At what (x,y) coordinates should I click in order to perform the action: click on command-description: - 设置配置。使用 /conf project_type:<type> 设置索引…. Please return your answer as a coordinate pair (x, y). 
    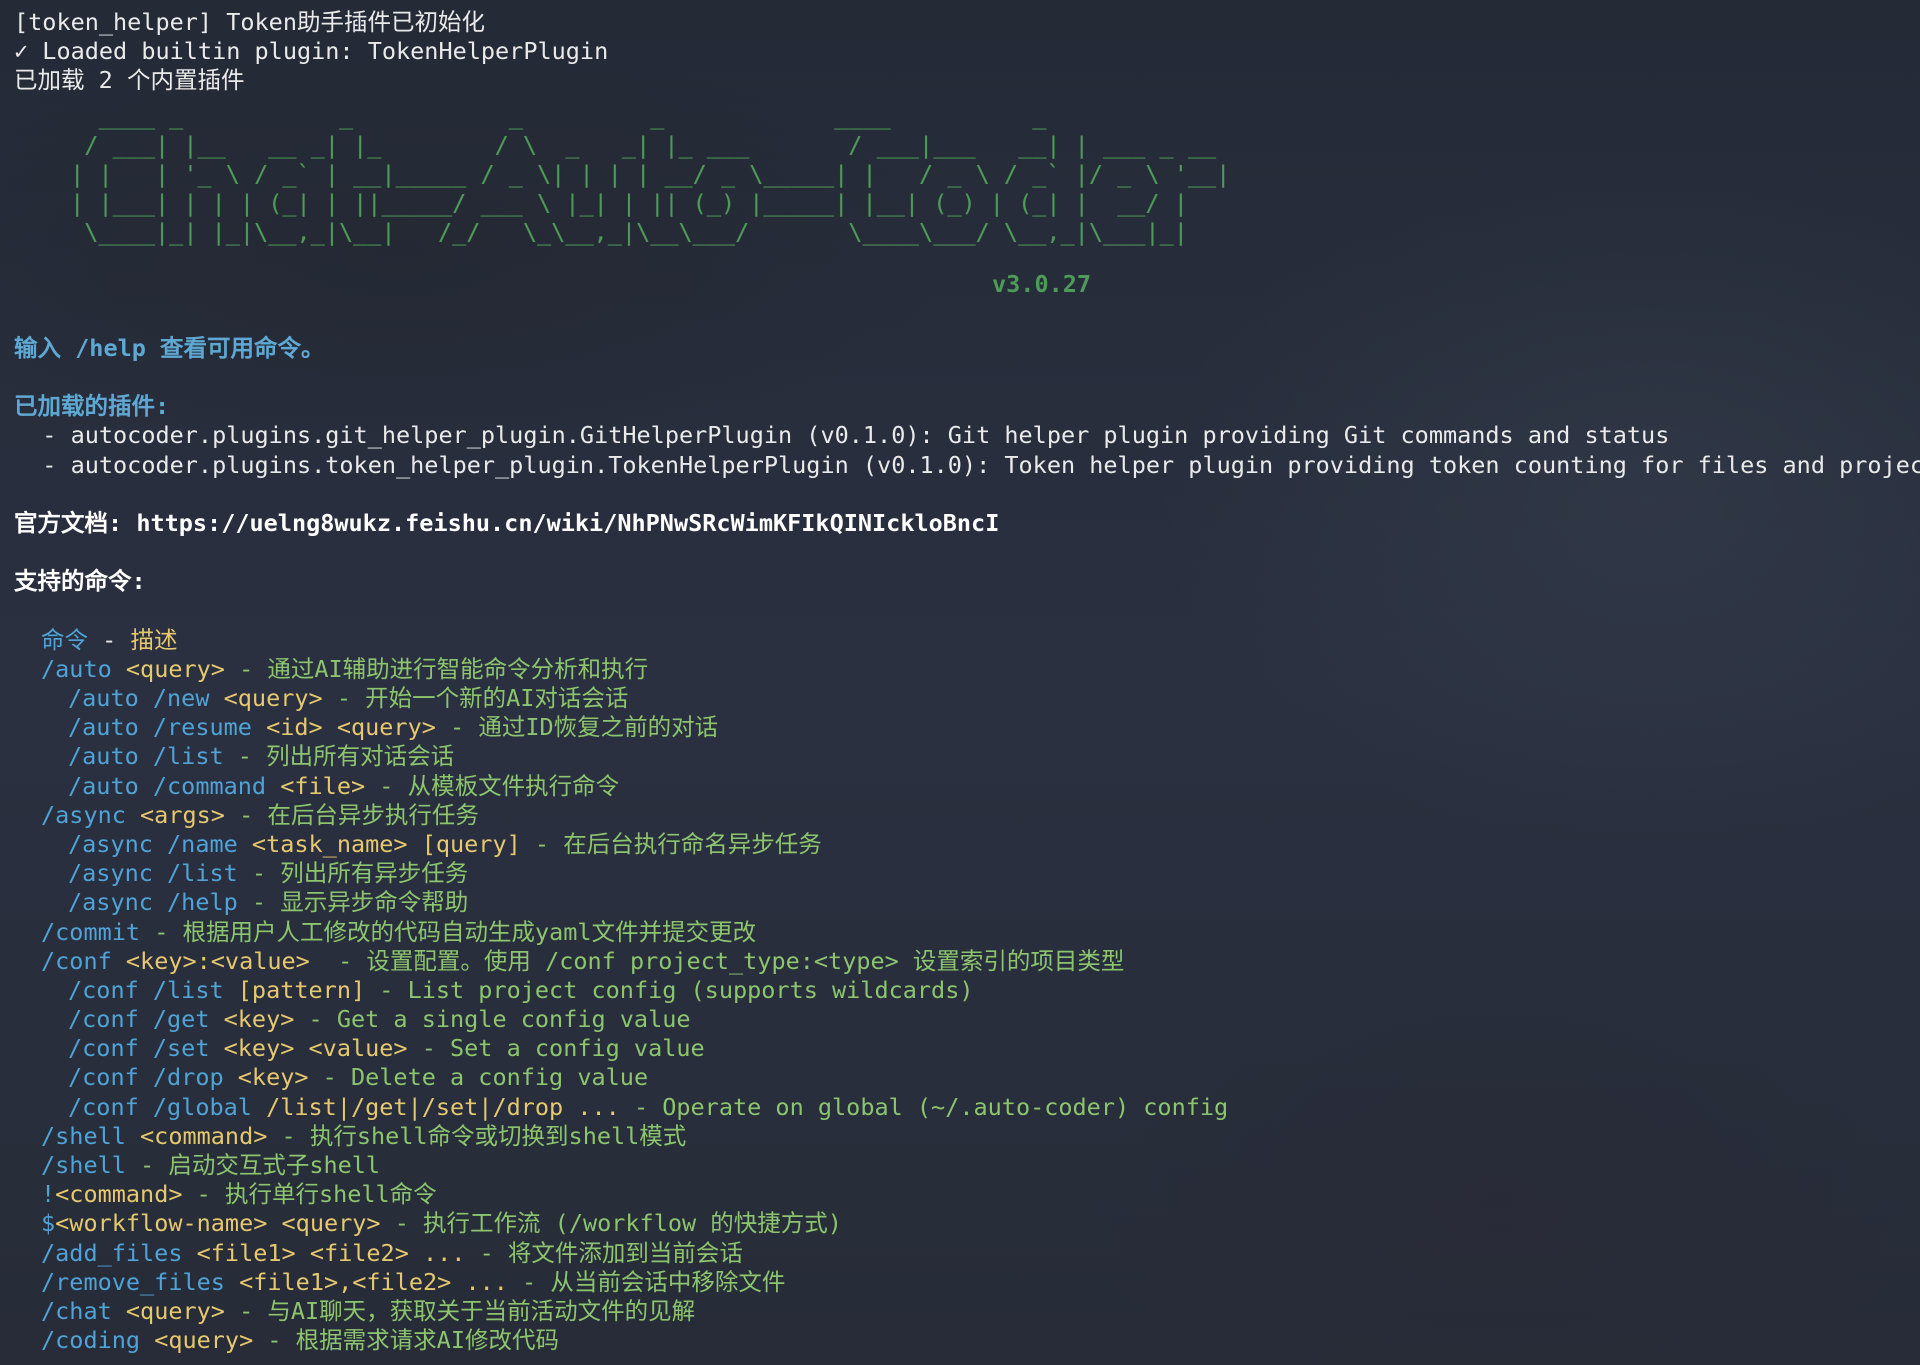
    Looking at the image, I should click on (724, 960).